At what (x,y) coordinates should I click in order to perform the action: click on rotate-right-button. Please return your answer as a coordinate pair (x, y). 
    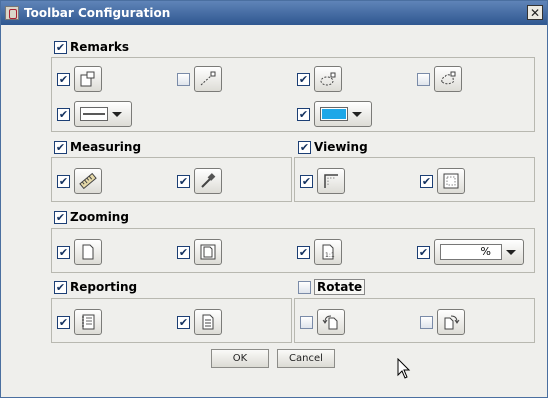
    Looking at the image, I should click on (451, 322).